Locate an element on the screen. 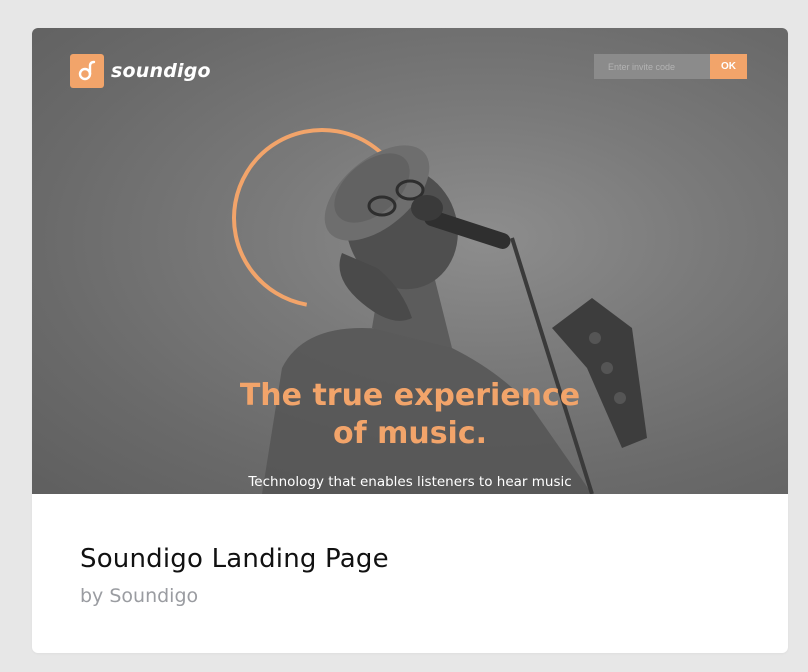 Image resolution: width=808 pixels, height=672 pixels. card-meta: Soundigo Landing Page by Soundigo is located at coordinates (234, 575).